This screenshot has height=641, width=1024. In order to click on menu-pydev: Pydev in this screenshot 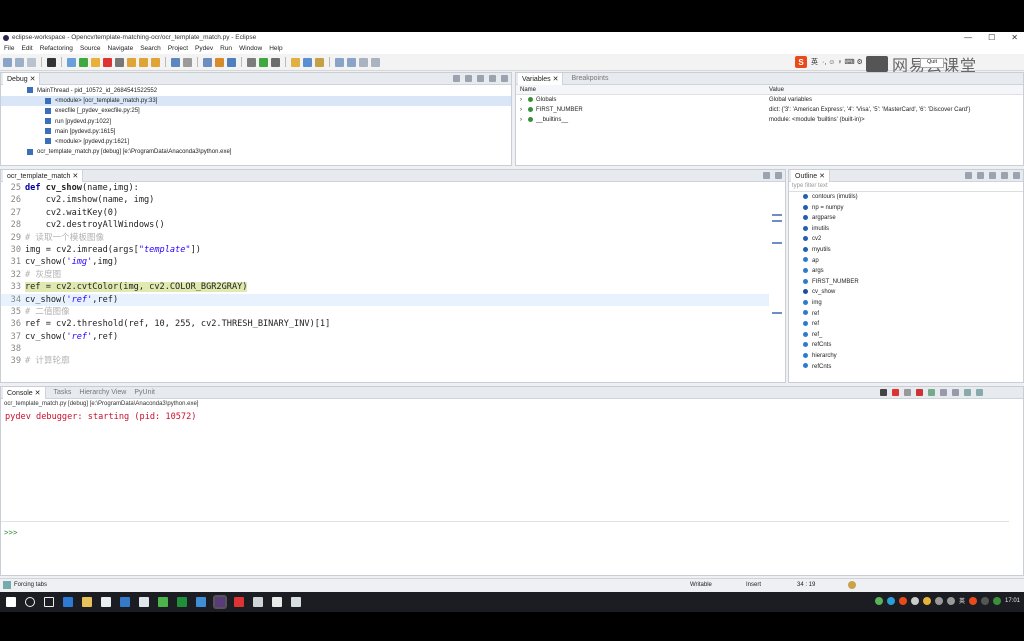, I will do `click(204, 48)`.